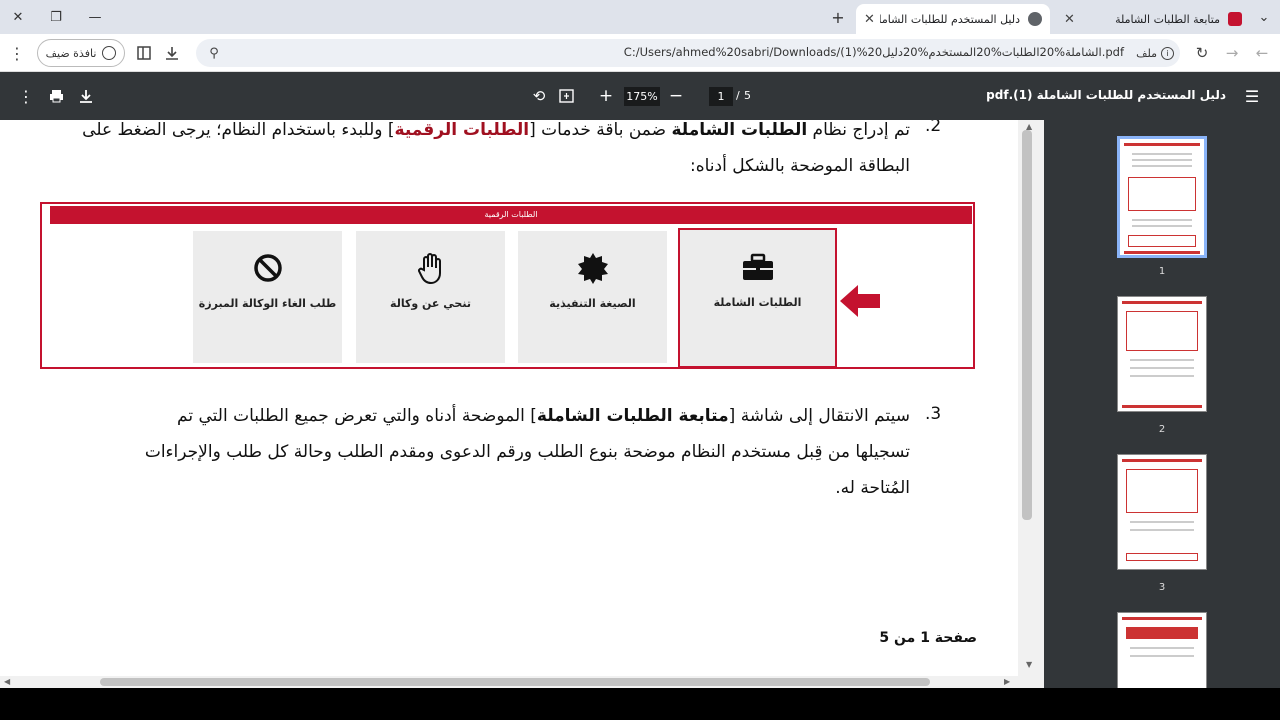 The image size is (1280, 720). I want to click on figure-header: الطلبات الرقمية, so click(511, 215).